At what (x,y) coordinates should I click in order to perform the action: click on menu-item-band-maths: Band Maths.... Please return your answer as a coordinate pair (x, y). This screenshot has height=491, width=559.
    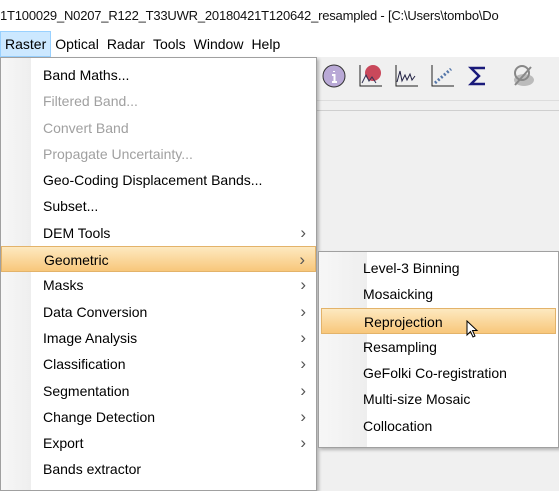
    Looking at the image, I should click on (158, 75).